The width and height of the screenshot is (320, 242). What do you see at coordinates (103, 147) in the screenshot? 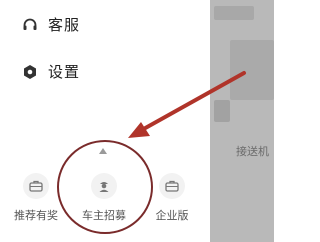
I see `collapse-arrow-icon` at bounding box center [103, 147].